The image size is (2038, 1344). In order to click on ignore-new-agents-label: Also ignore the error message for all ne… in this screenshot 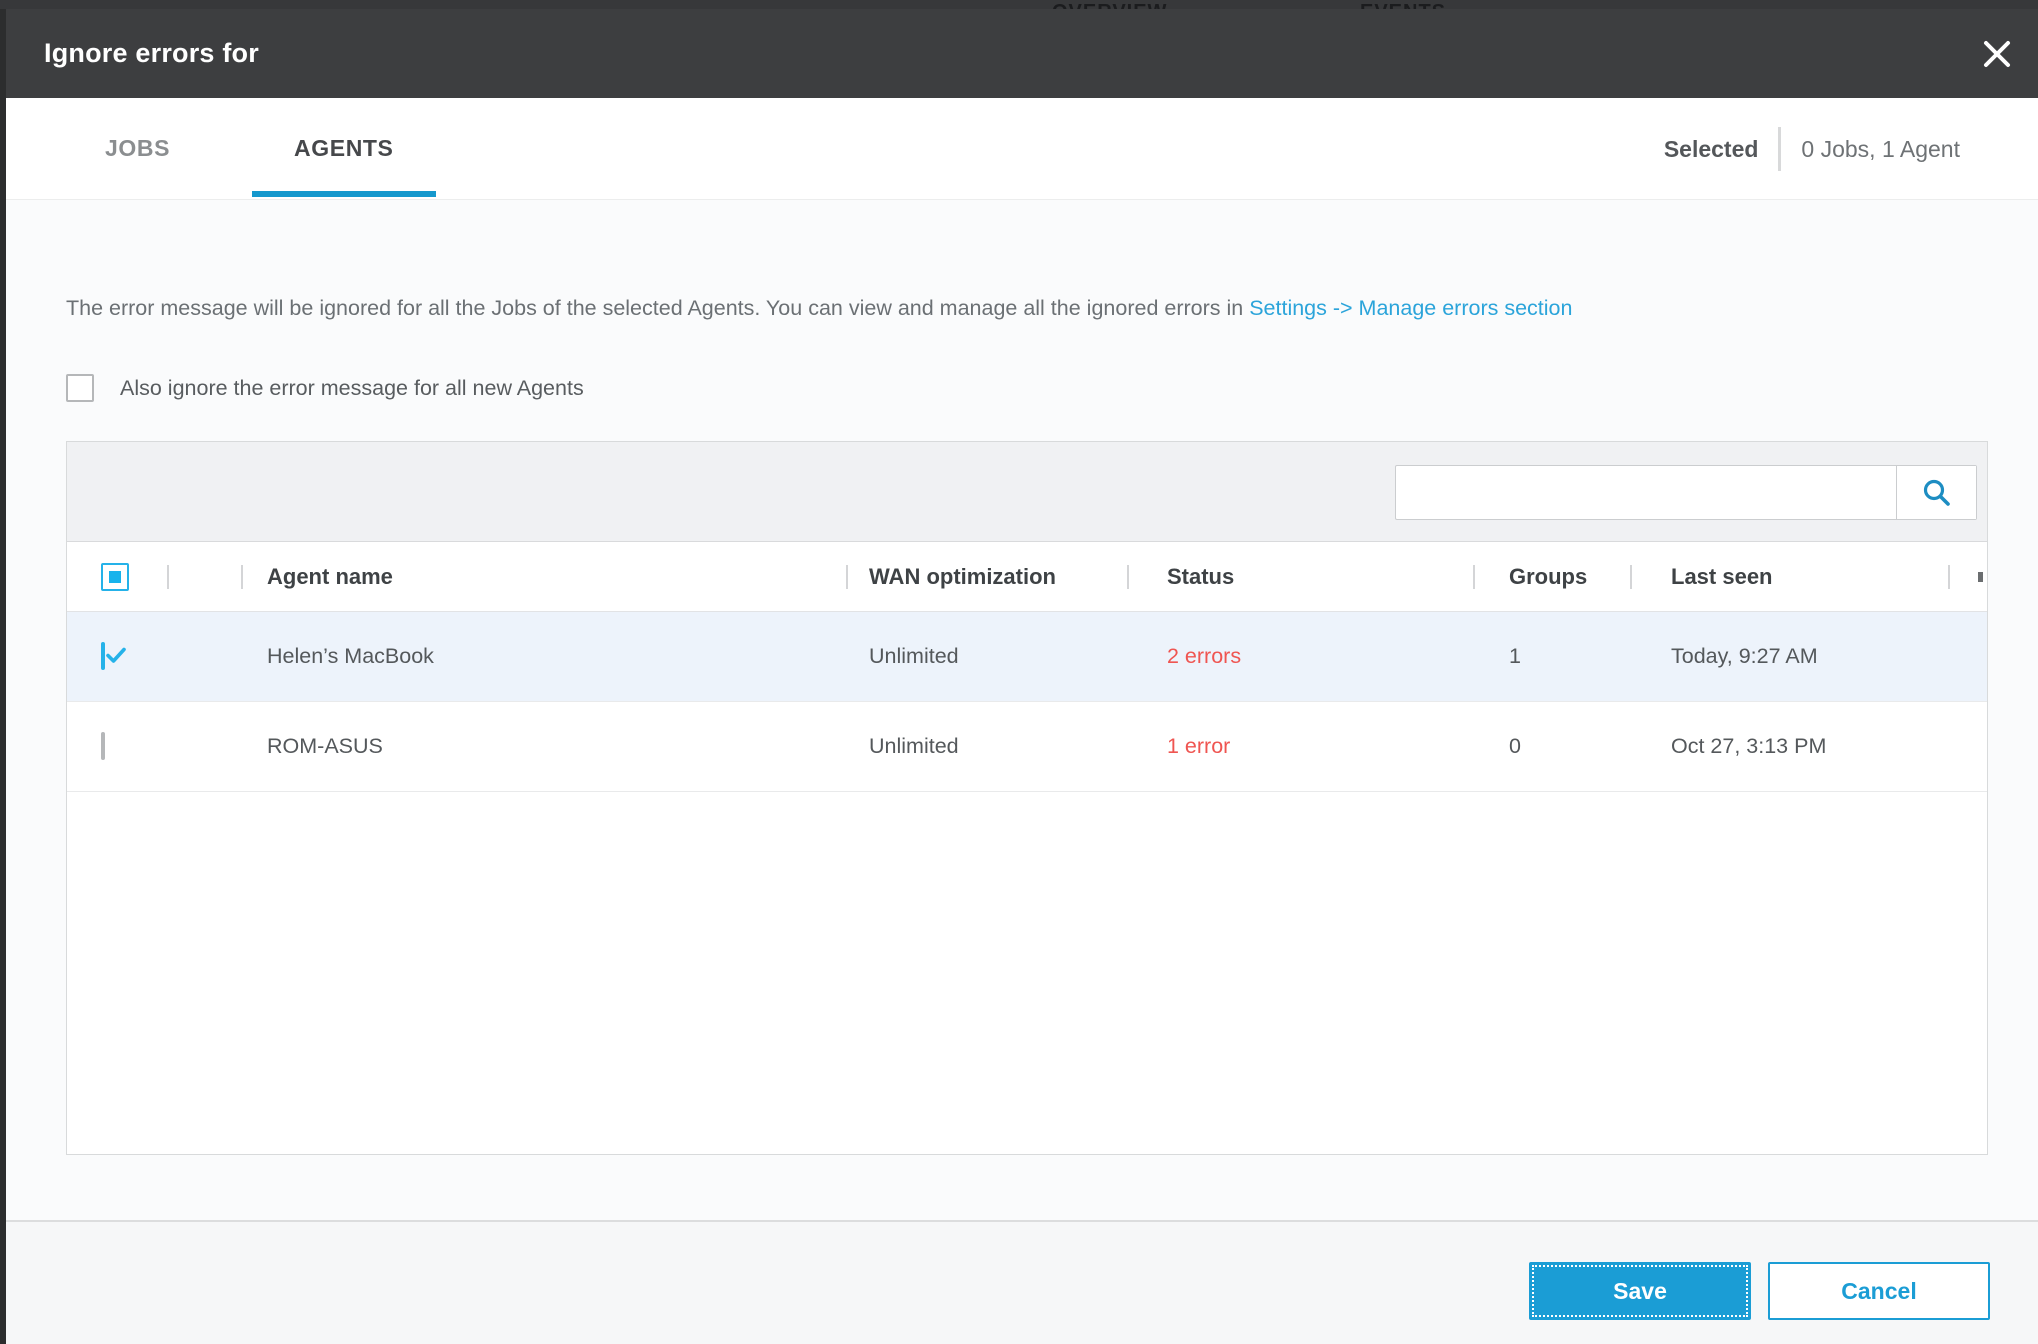, I will do `click(352, 387)`.